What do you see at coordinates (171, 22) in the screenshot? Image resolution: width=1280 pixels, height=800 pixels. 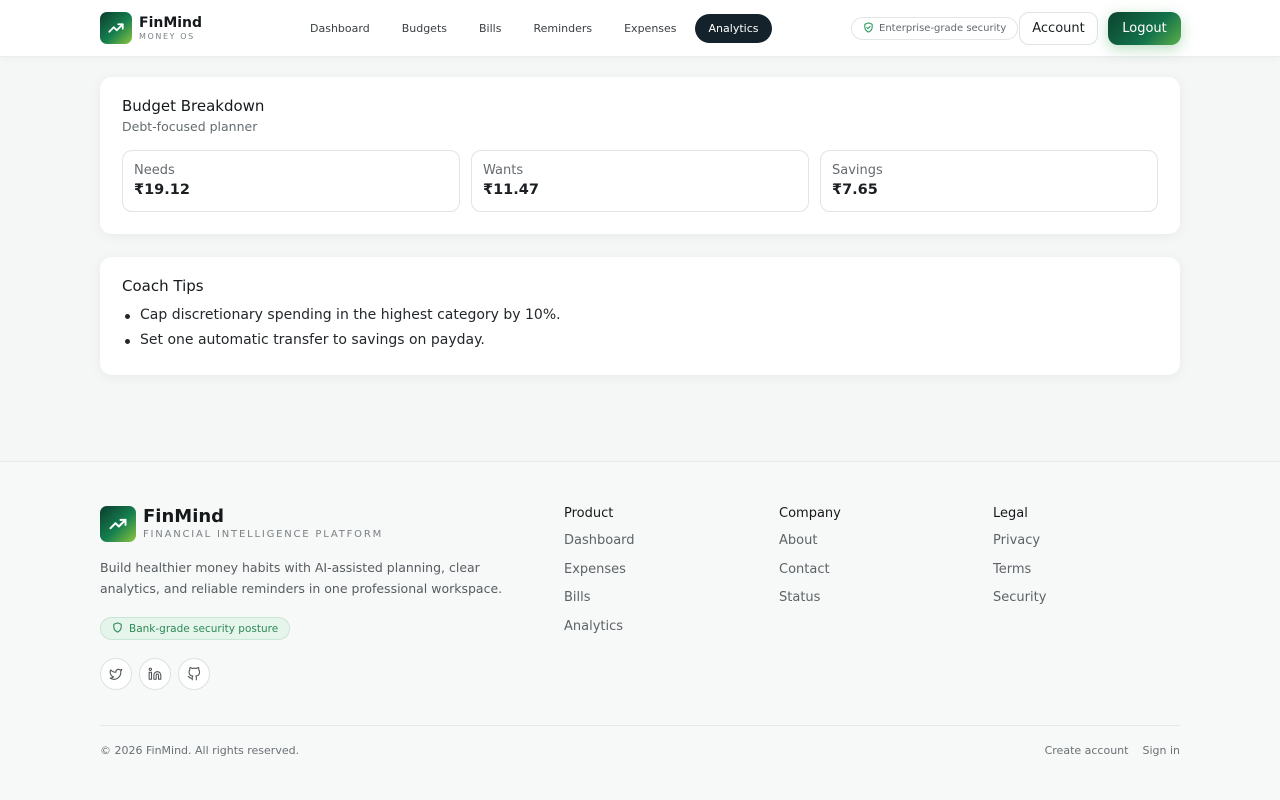 I see `brand-name: FinMind` at bounding box center [171, 22].